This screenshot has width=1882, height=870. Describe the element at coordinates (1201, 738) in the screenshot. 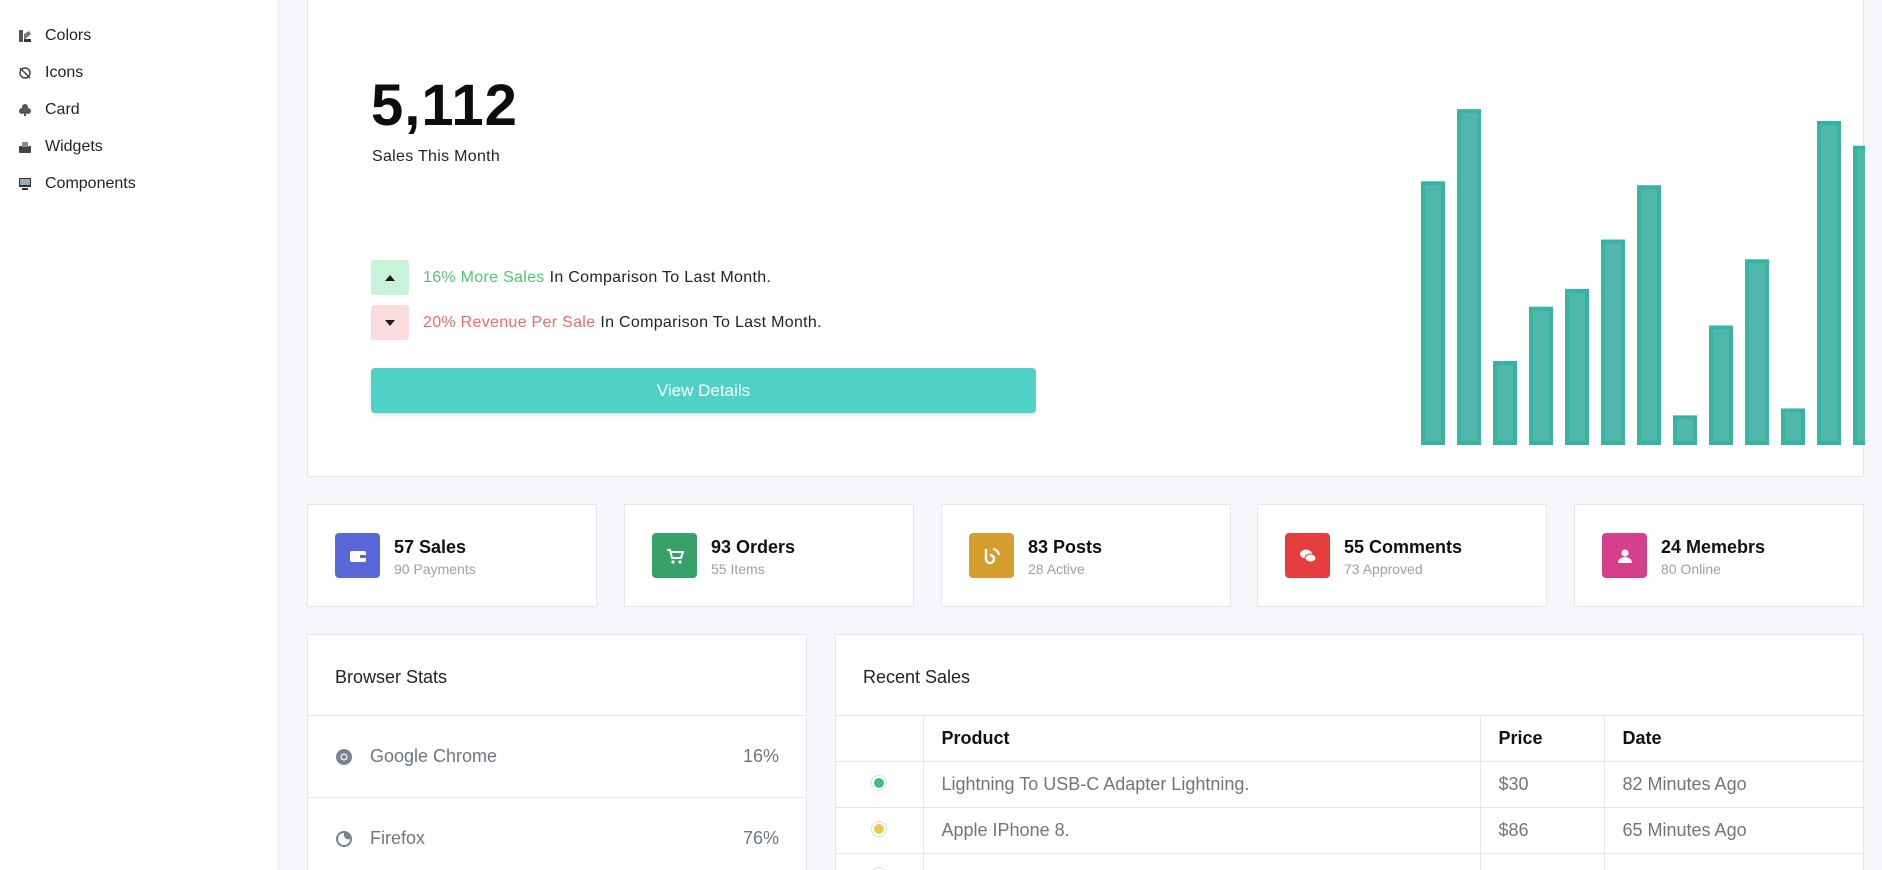

I see `column-header-product: Product` at that location.